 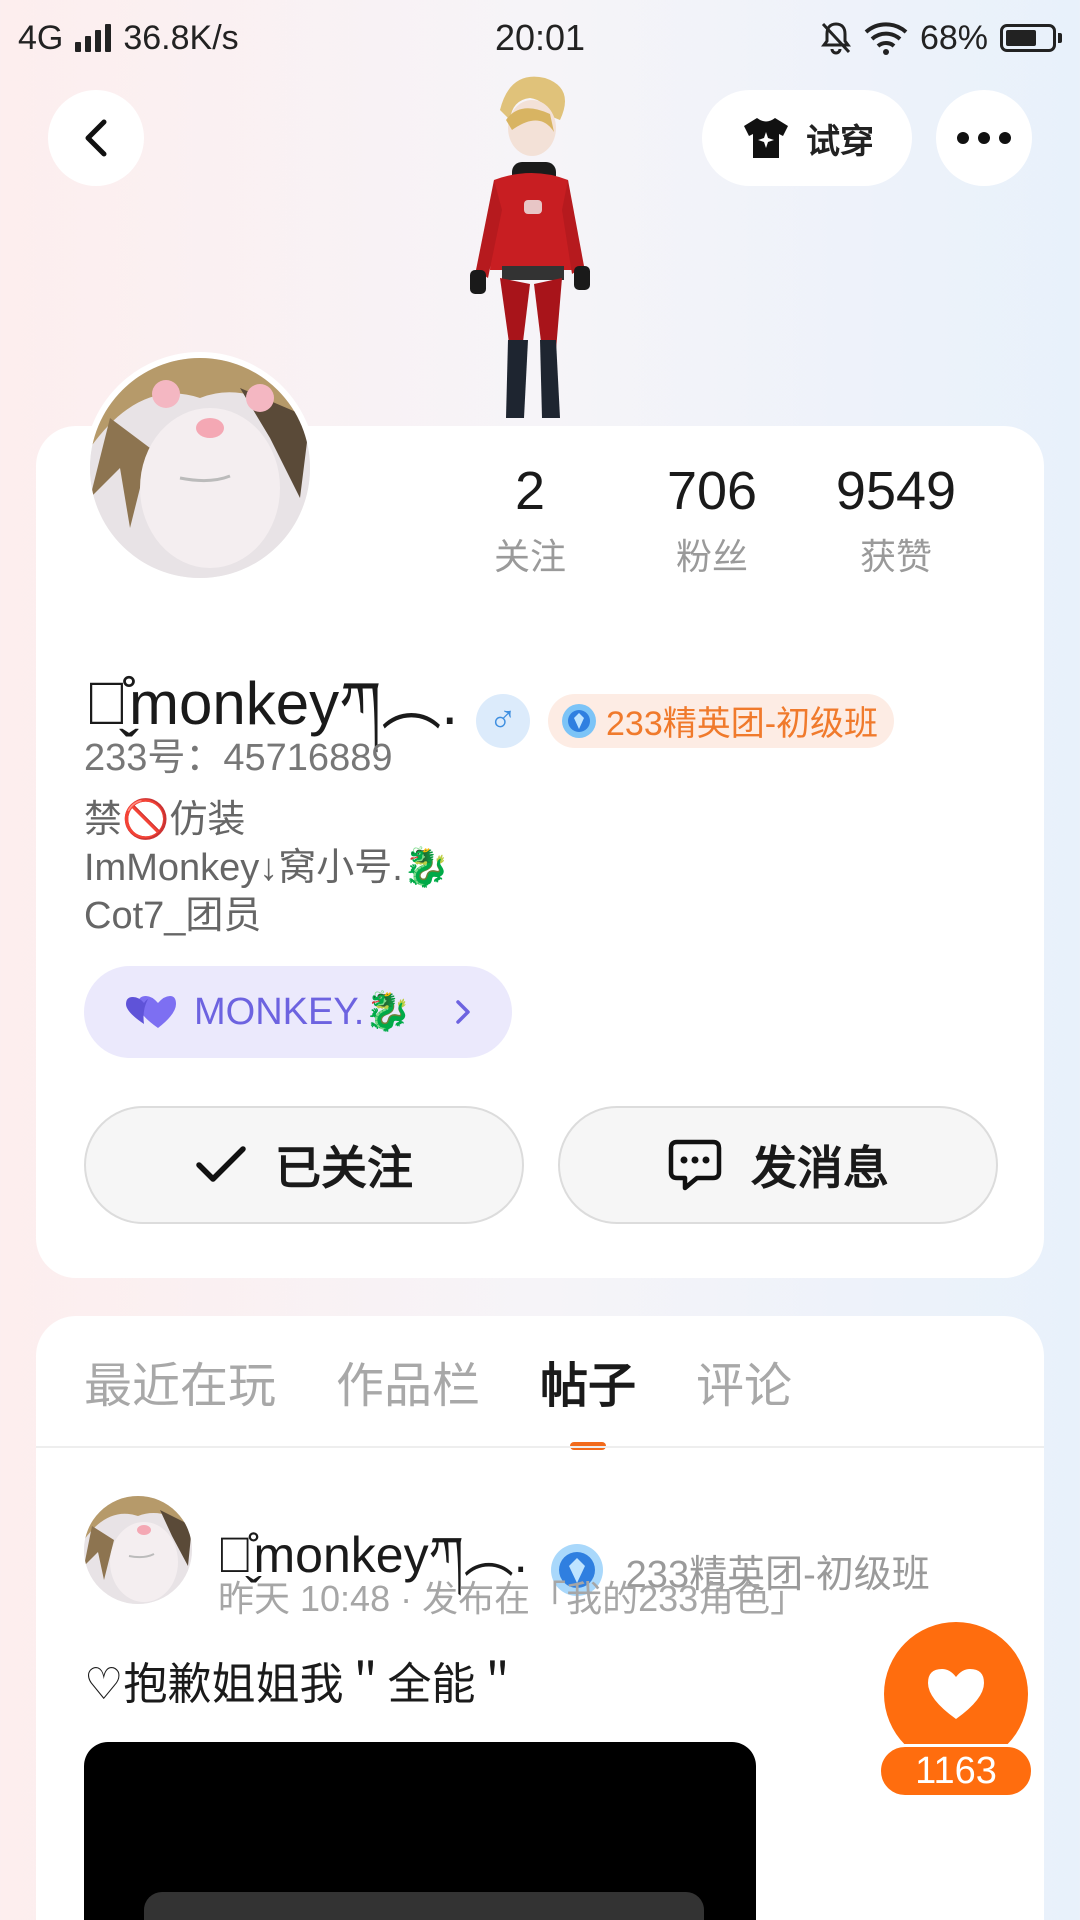 I want to click on post-video-thumbnail, so click(x=420, y=1831).